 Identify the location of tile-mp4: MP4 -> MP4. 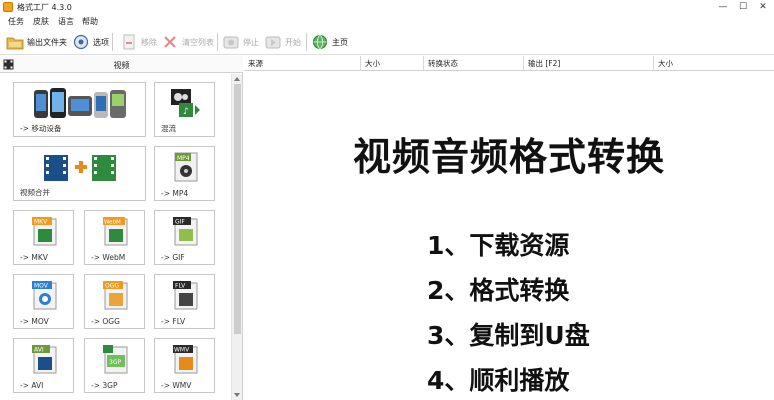
(184, 173).